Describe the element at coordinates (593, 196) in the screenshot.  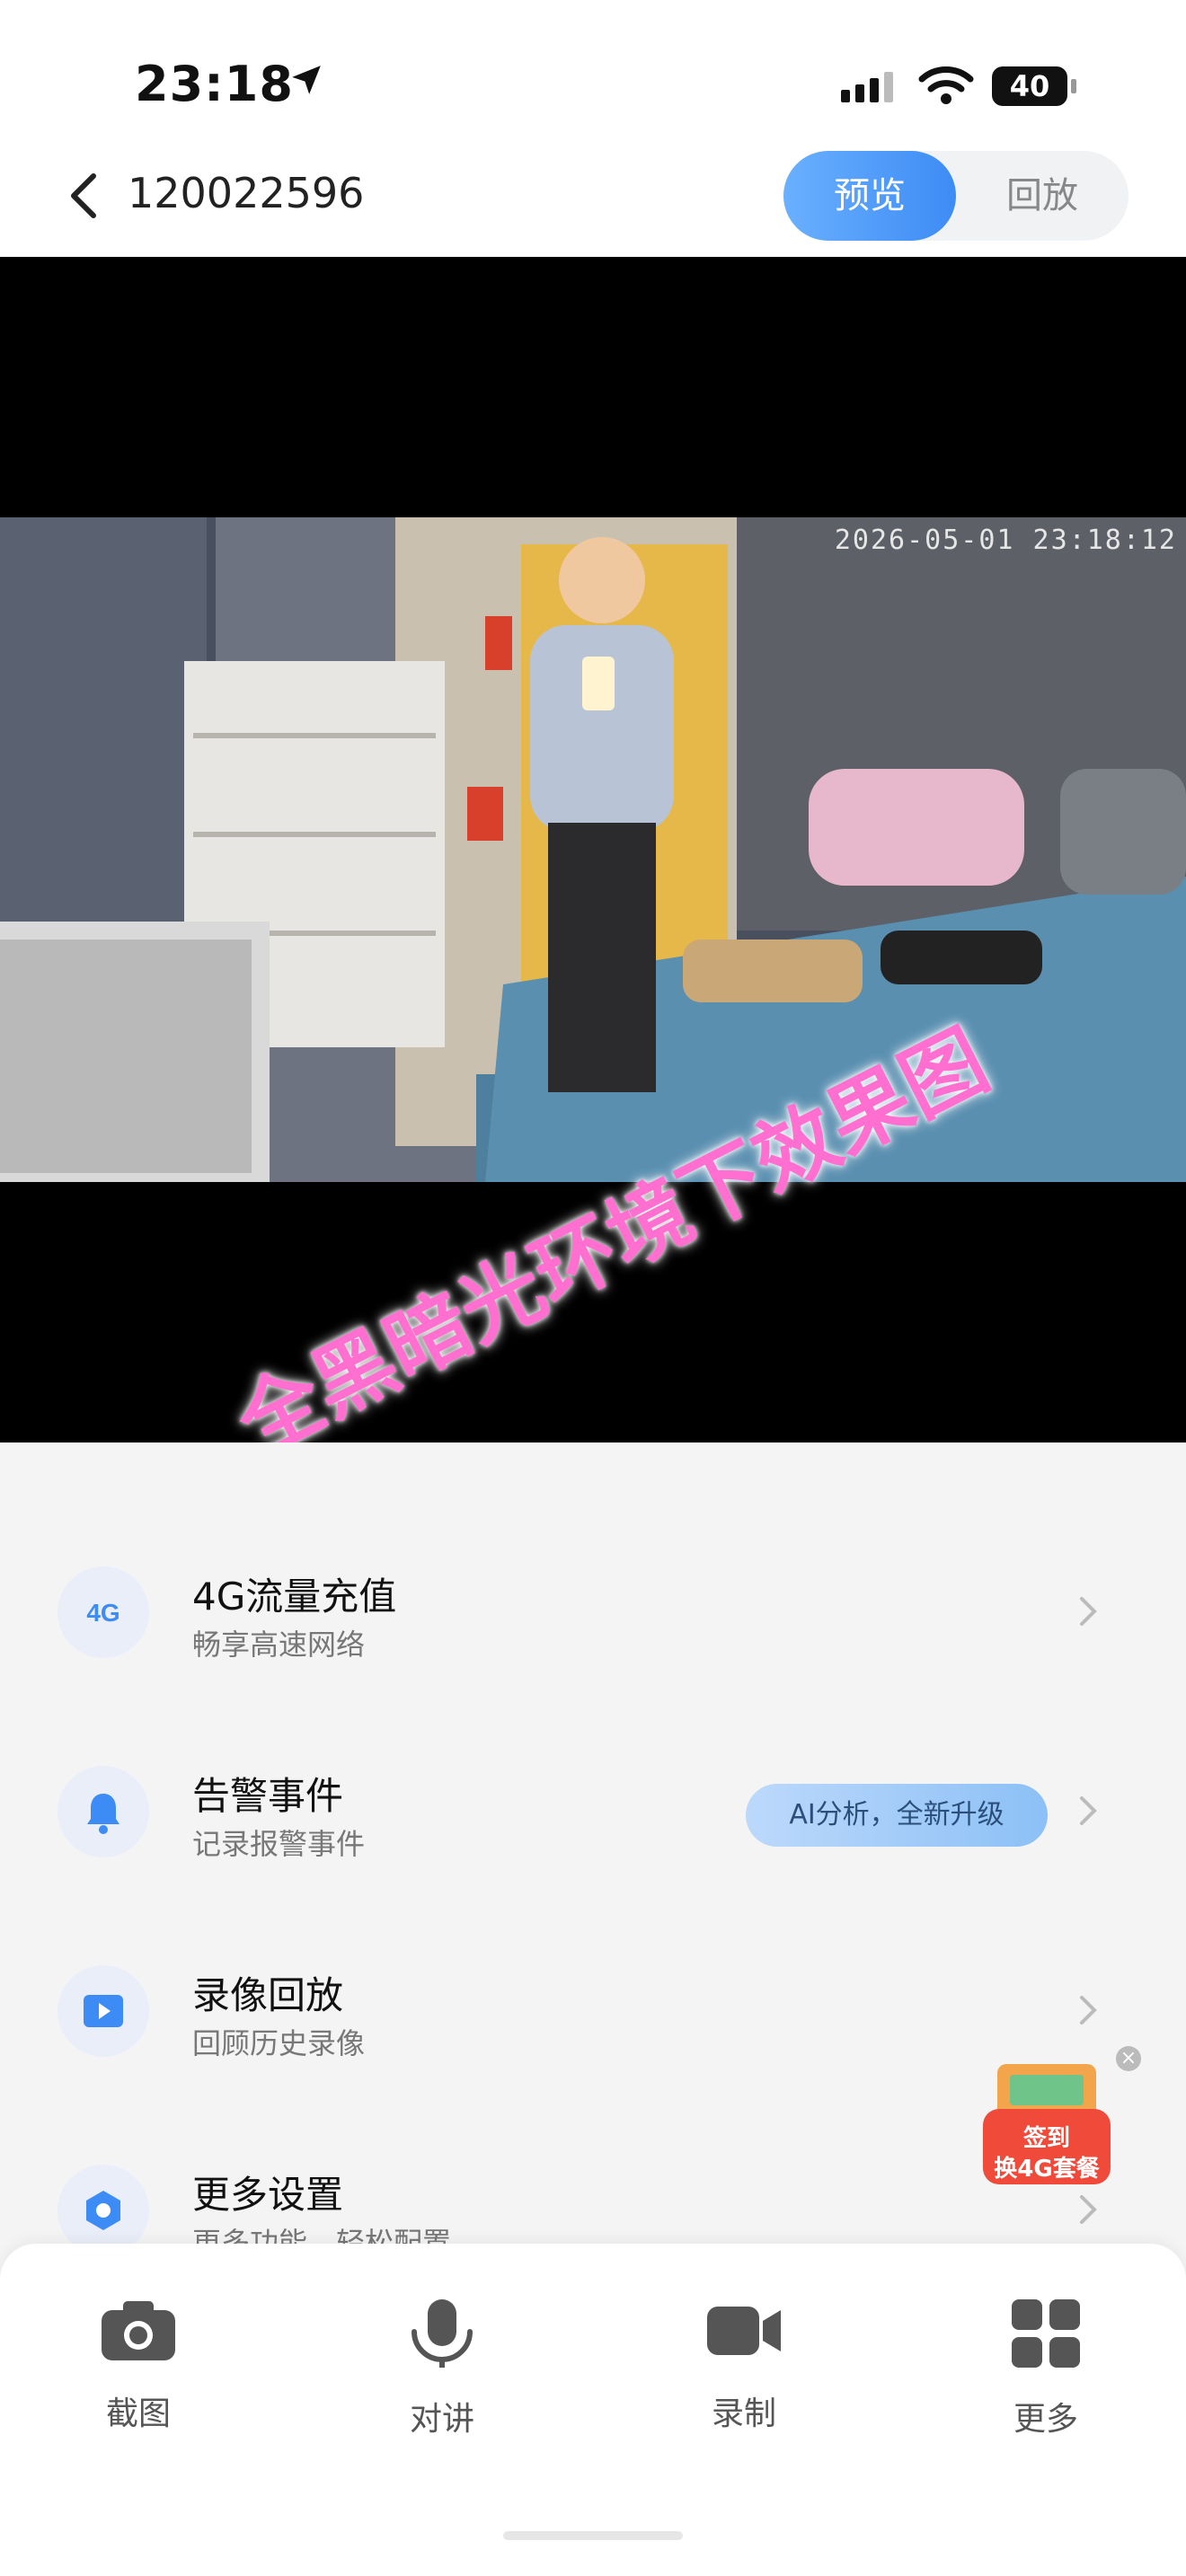
I see `top-header: 120022596 预览 回放` at that location.